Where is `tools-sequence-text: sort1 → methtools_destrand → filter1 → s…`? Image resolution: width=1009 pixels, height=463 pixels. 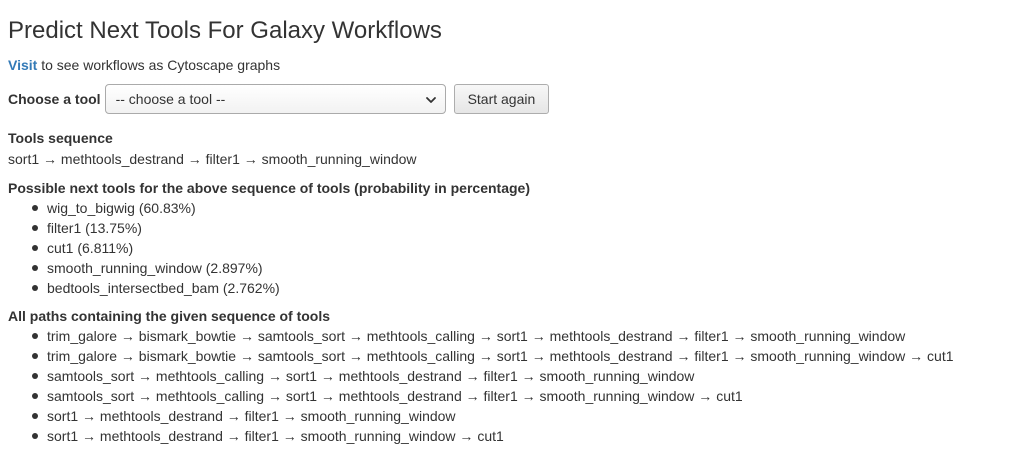 tools-sequence-text: sort1 → methtools_destrand → filter1 → s… is located at coordinates (212, 159).